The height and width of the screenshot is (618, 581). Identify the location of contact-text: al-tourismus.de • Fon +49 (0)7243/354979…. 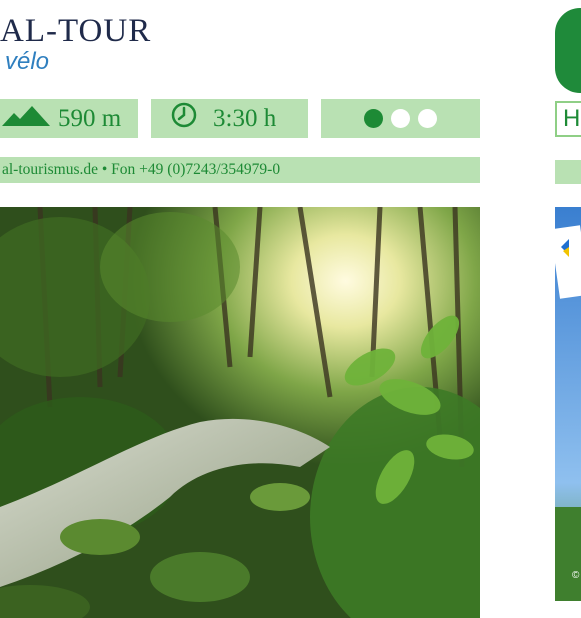
(141, 169).